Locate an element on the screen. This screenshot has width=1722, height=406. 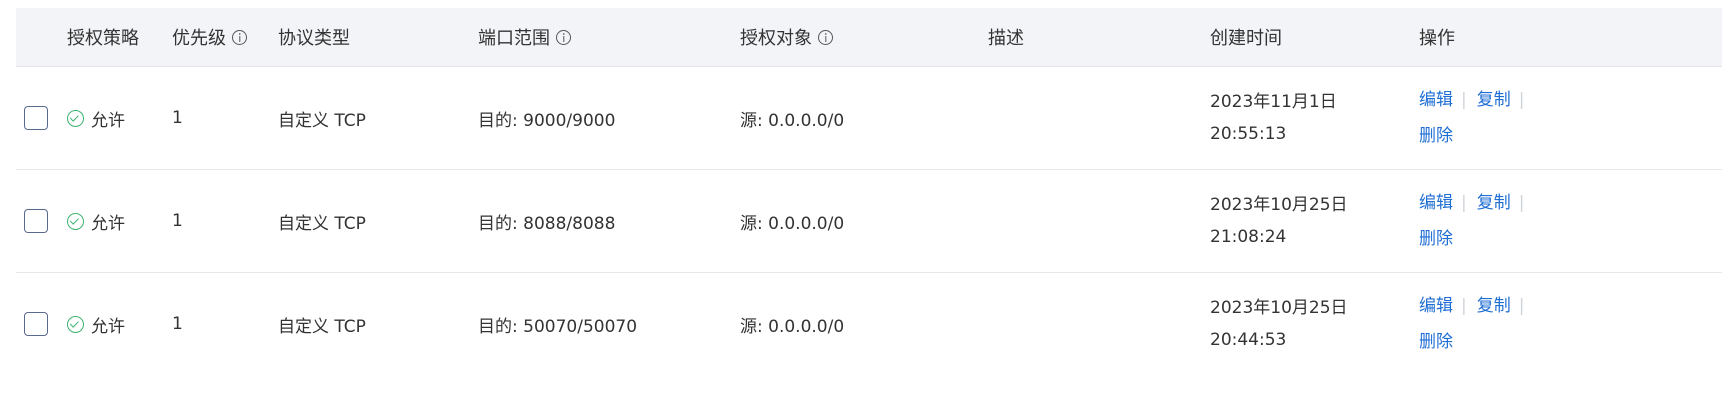
header-created: 创建时间 is located at coordinates (1246, 37).